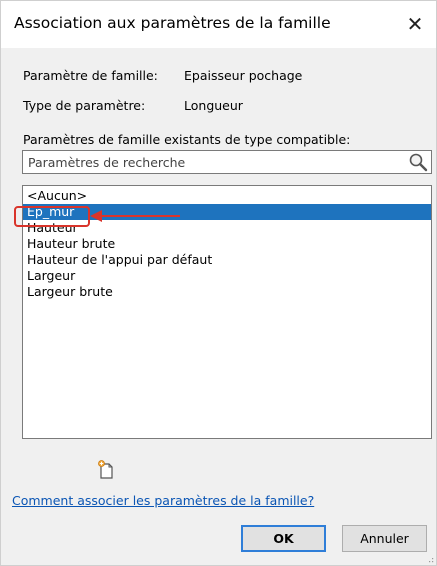 The width and height of the screenshot is (437, 566). Describe the element at coordinates (172, 23) in the screenshot. I see `dialog-title: Association aux paramètres de la famille` at that location.